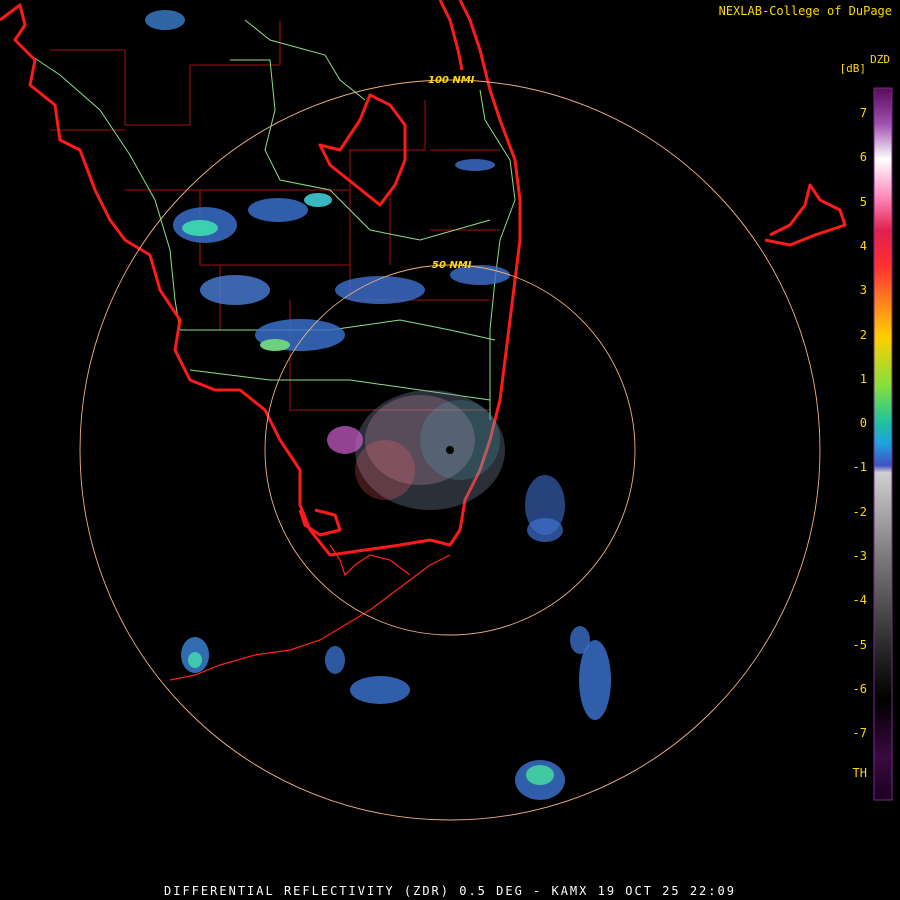 The image size is (900, 900). I want to click on scale-product: DZD, so click(880, 59).